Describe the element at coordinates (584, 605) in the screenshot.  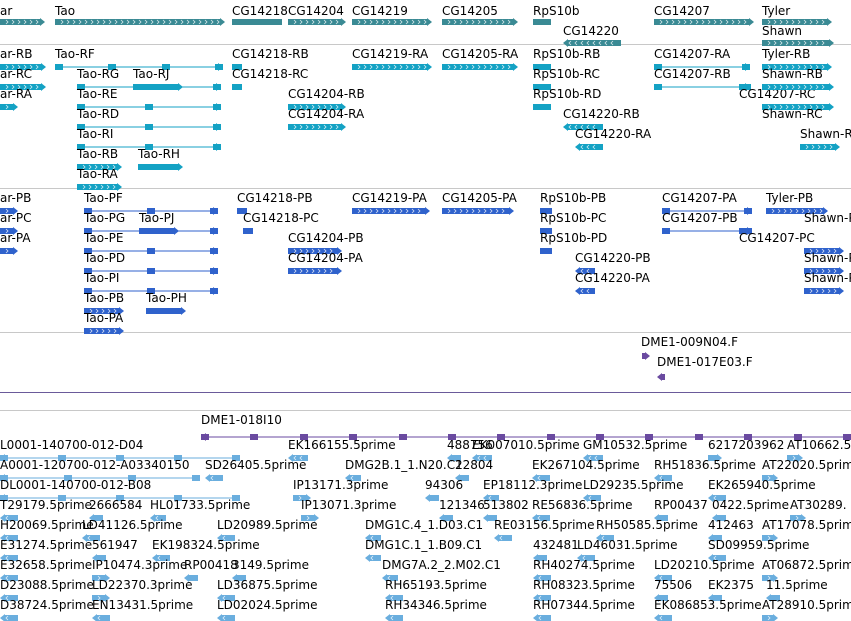
I see `feature-rh07344-5prime-label: RH07344.5prime` at that location.